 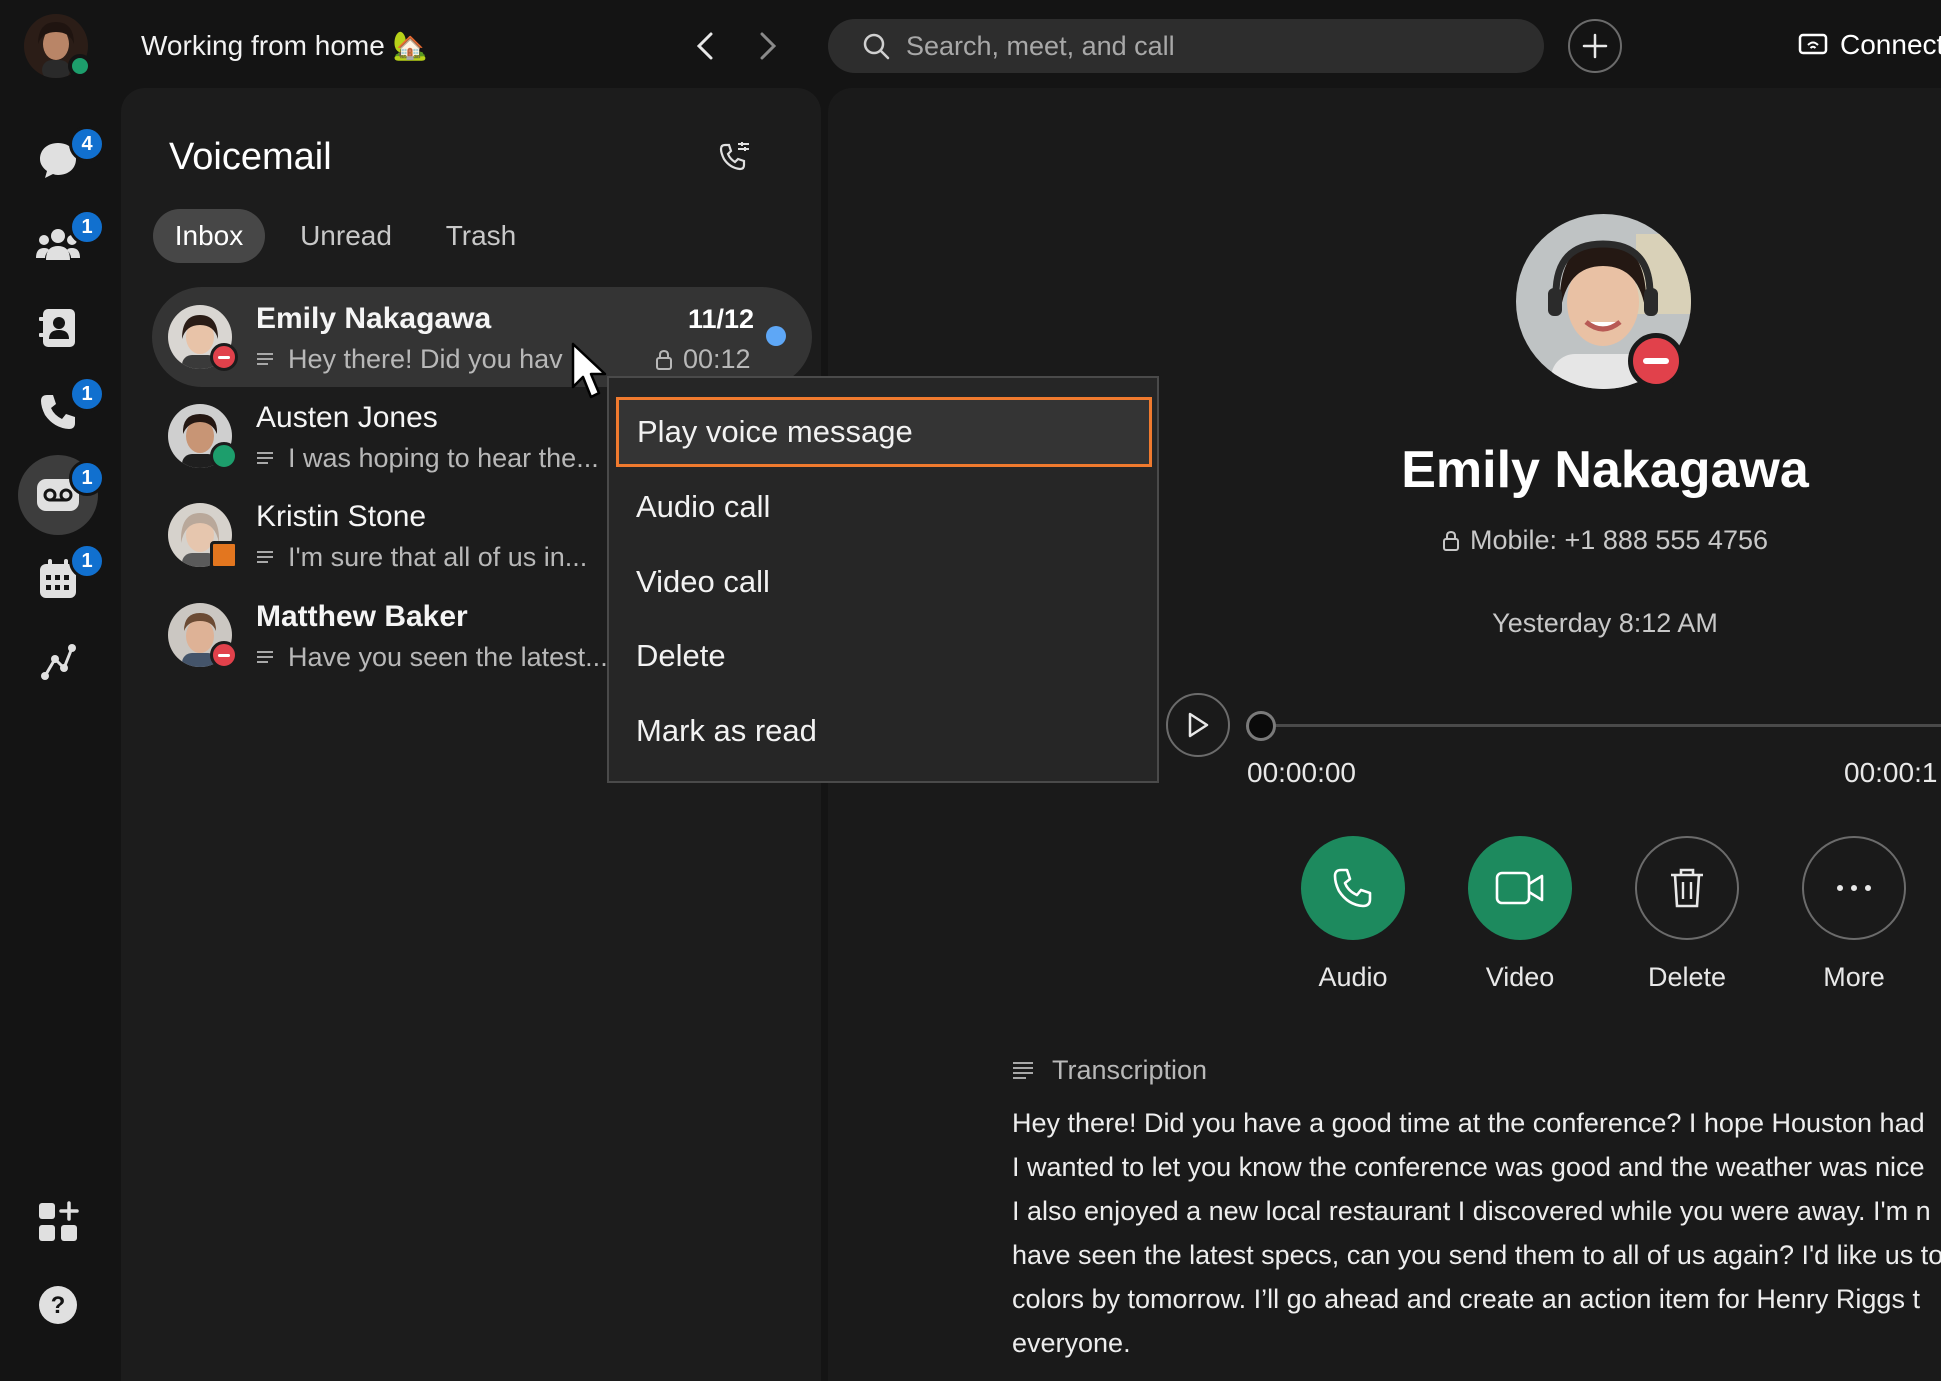 I want to click on rail-add-apps, so click(x=58, y=1222).